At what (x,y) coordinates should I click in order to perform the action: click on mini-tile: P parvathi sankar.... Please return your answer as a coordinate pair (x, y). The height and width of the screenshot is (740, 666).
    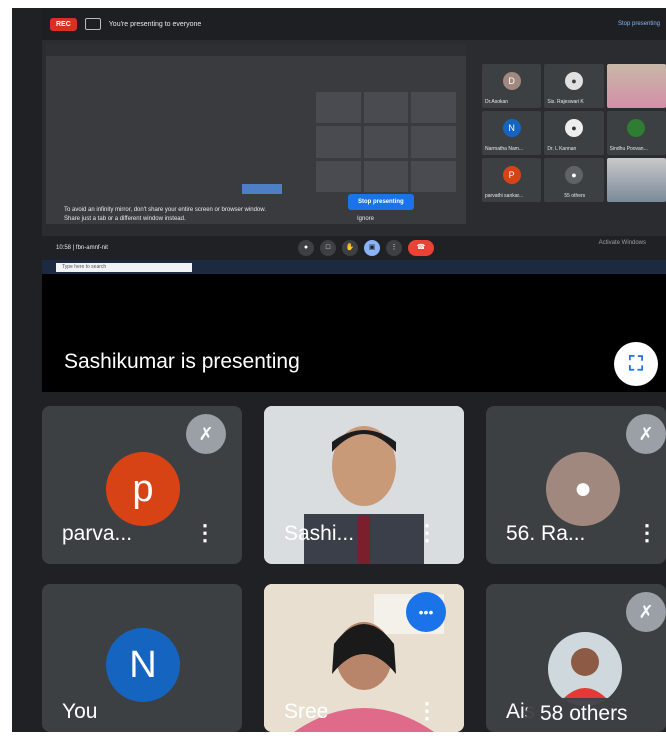
    Looking at the image, I should click on (512, 180).